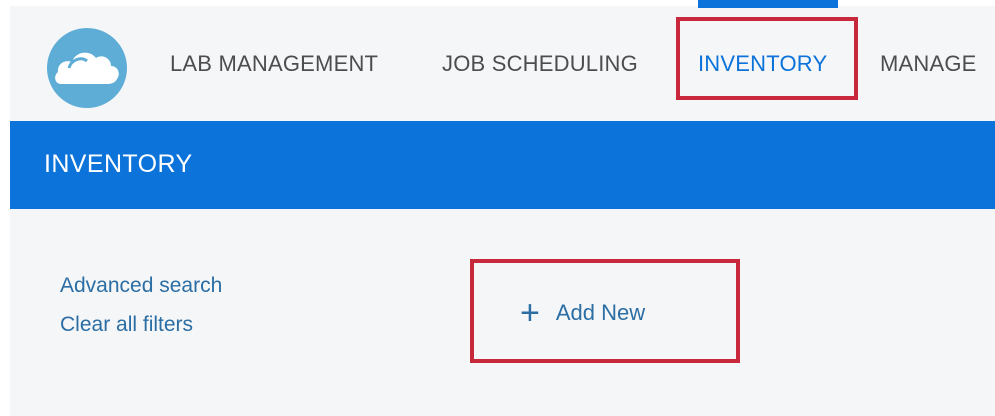 The height and width of the screenshot is (416, 995). I want to click on top-strip, so click(502, 3).